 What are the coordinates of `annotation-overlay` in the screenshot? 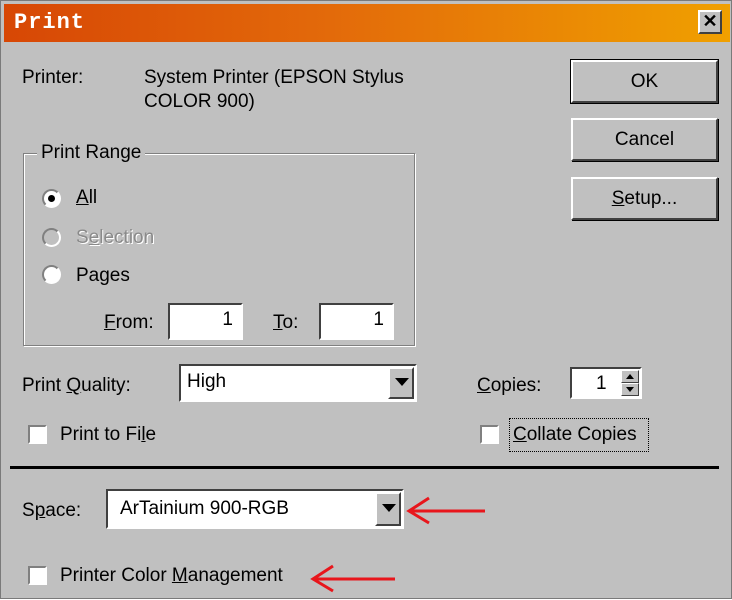 It's located at (397, 544).